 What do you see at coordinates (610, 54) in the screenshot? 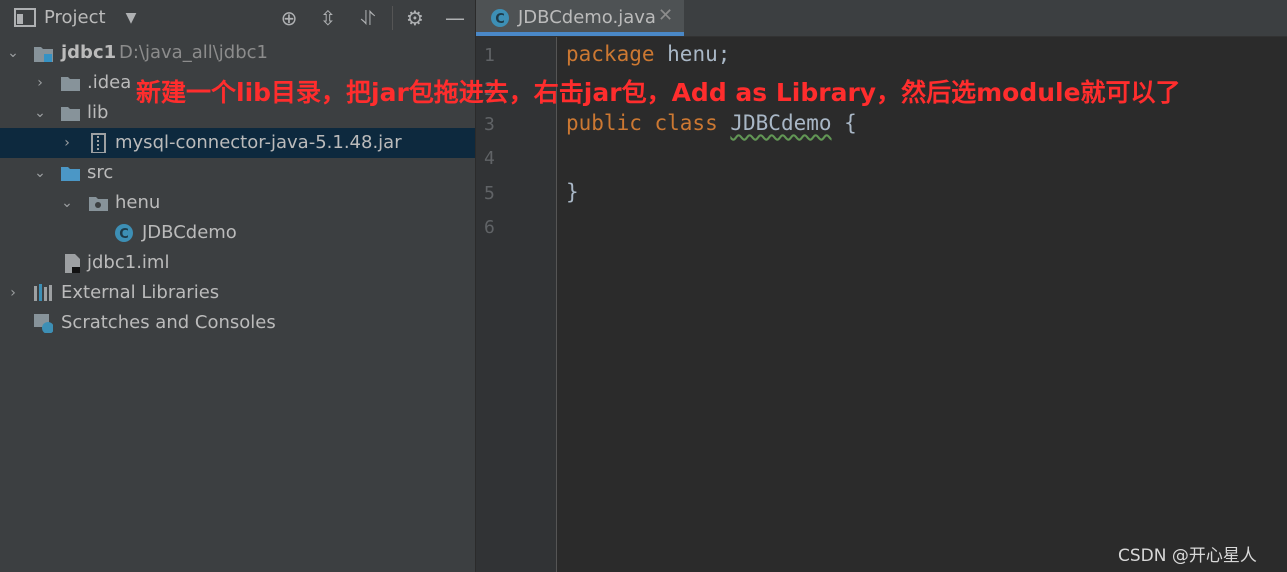
I see `code-keyword: package` at bounding box center [610, 54].